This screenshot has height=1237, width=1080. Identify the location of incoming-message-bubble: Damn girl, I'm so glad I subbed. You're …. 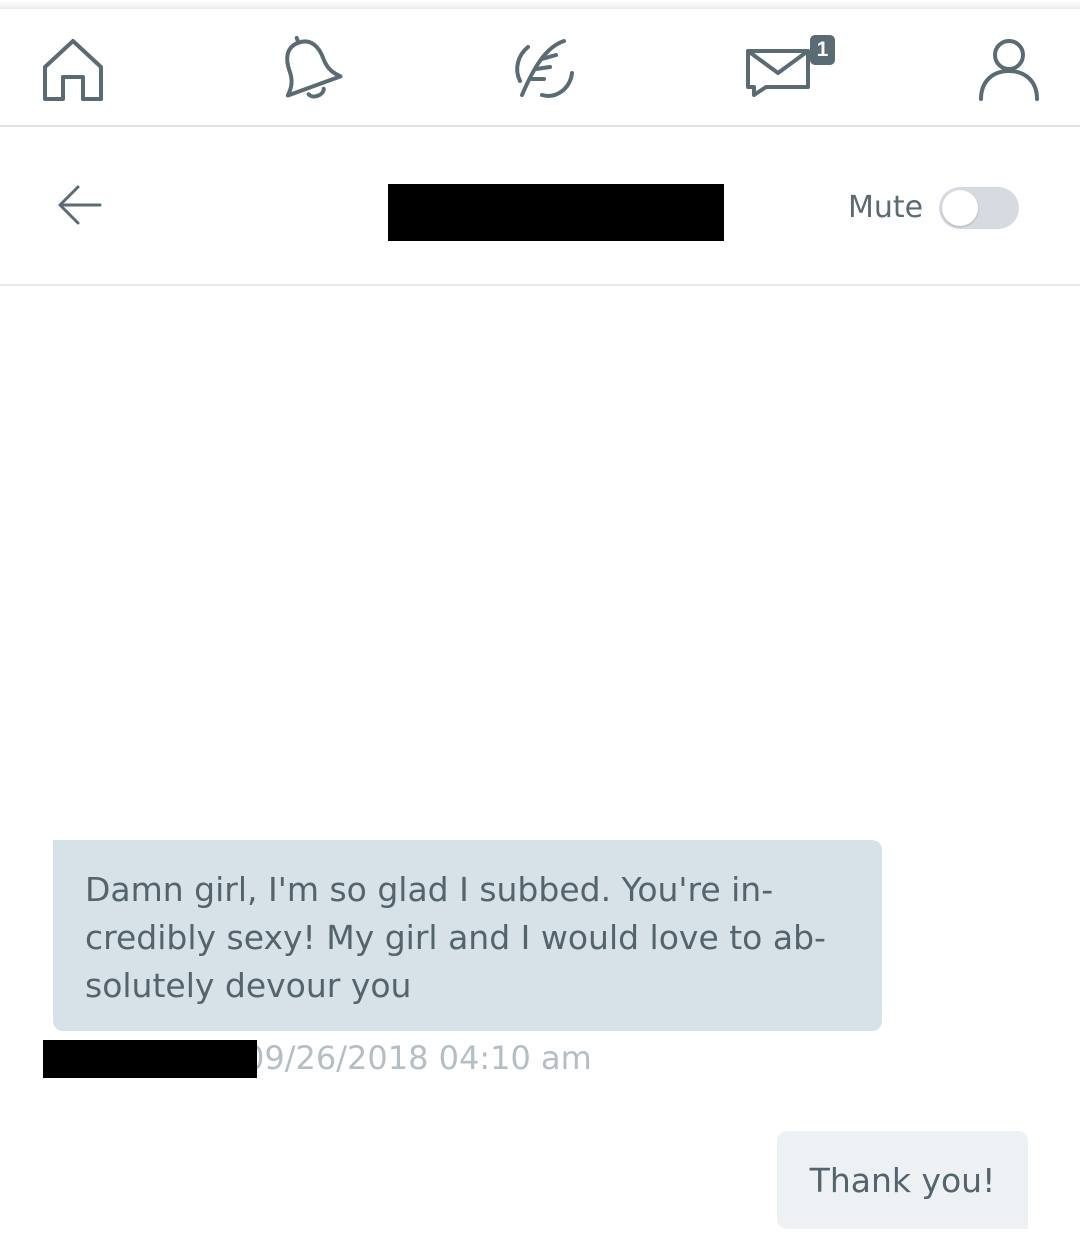
(467, 935).